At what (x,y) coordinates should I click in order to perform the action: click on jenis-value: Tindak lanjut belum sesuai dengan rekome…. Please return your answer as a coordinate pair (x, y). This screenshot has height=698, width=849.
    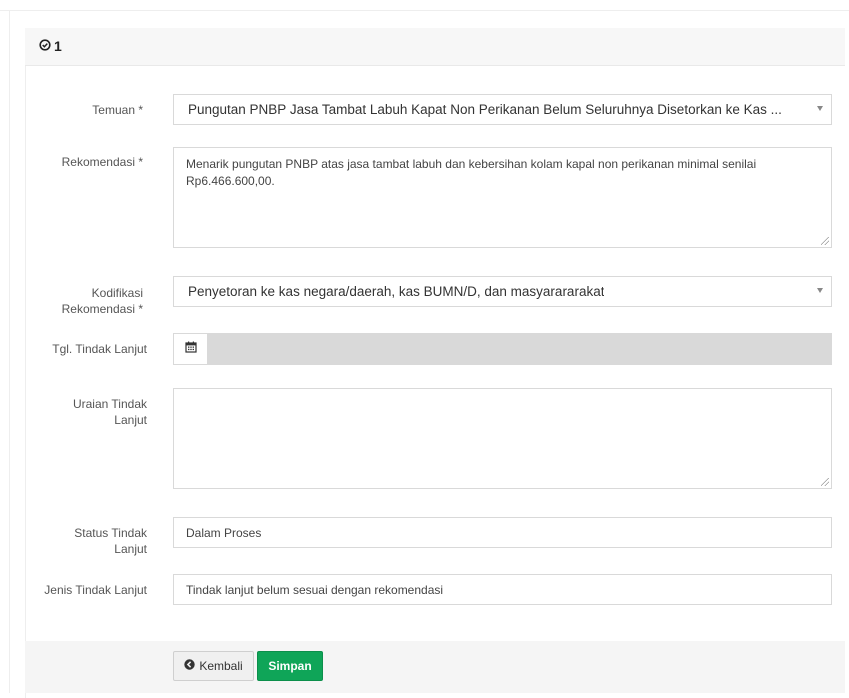
    Looking at the image, I should click on (315, 589).